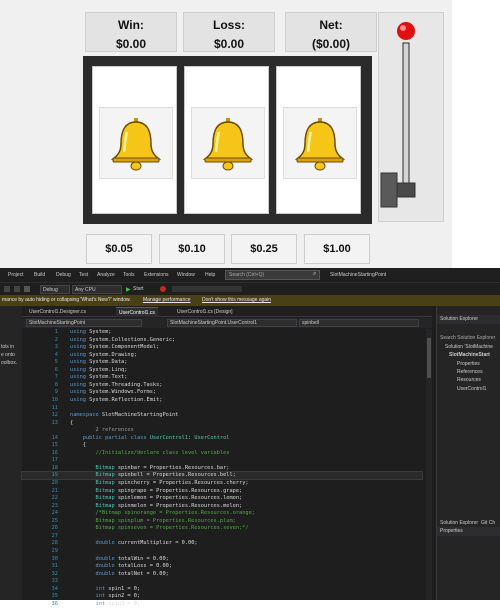 The height and width of the screenshot is (608, 500). What do you see at coordinates (272, 275) in the screenshot?
I see `search-box: Search (Ctrl+Q)` at bounding box center [272, 275].